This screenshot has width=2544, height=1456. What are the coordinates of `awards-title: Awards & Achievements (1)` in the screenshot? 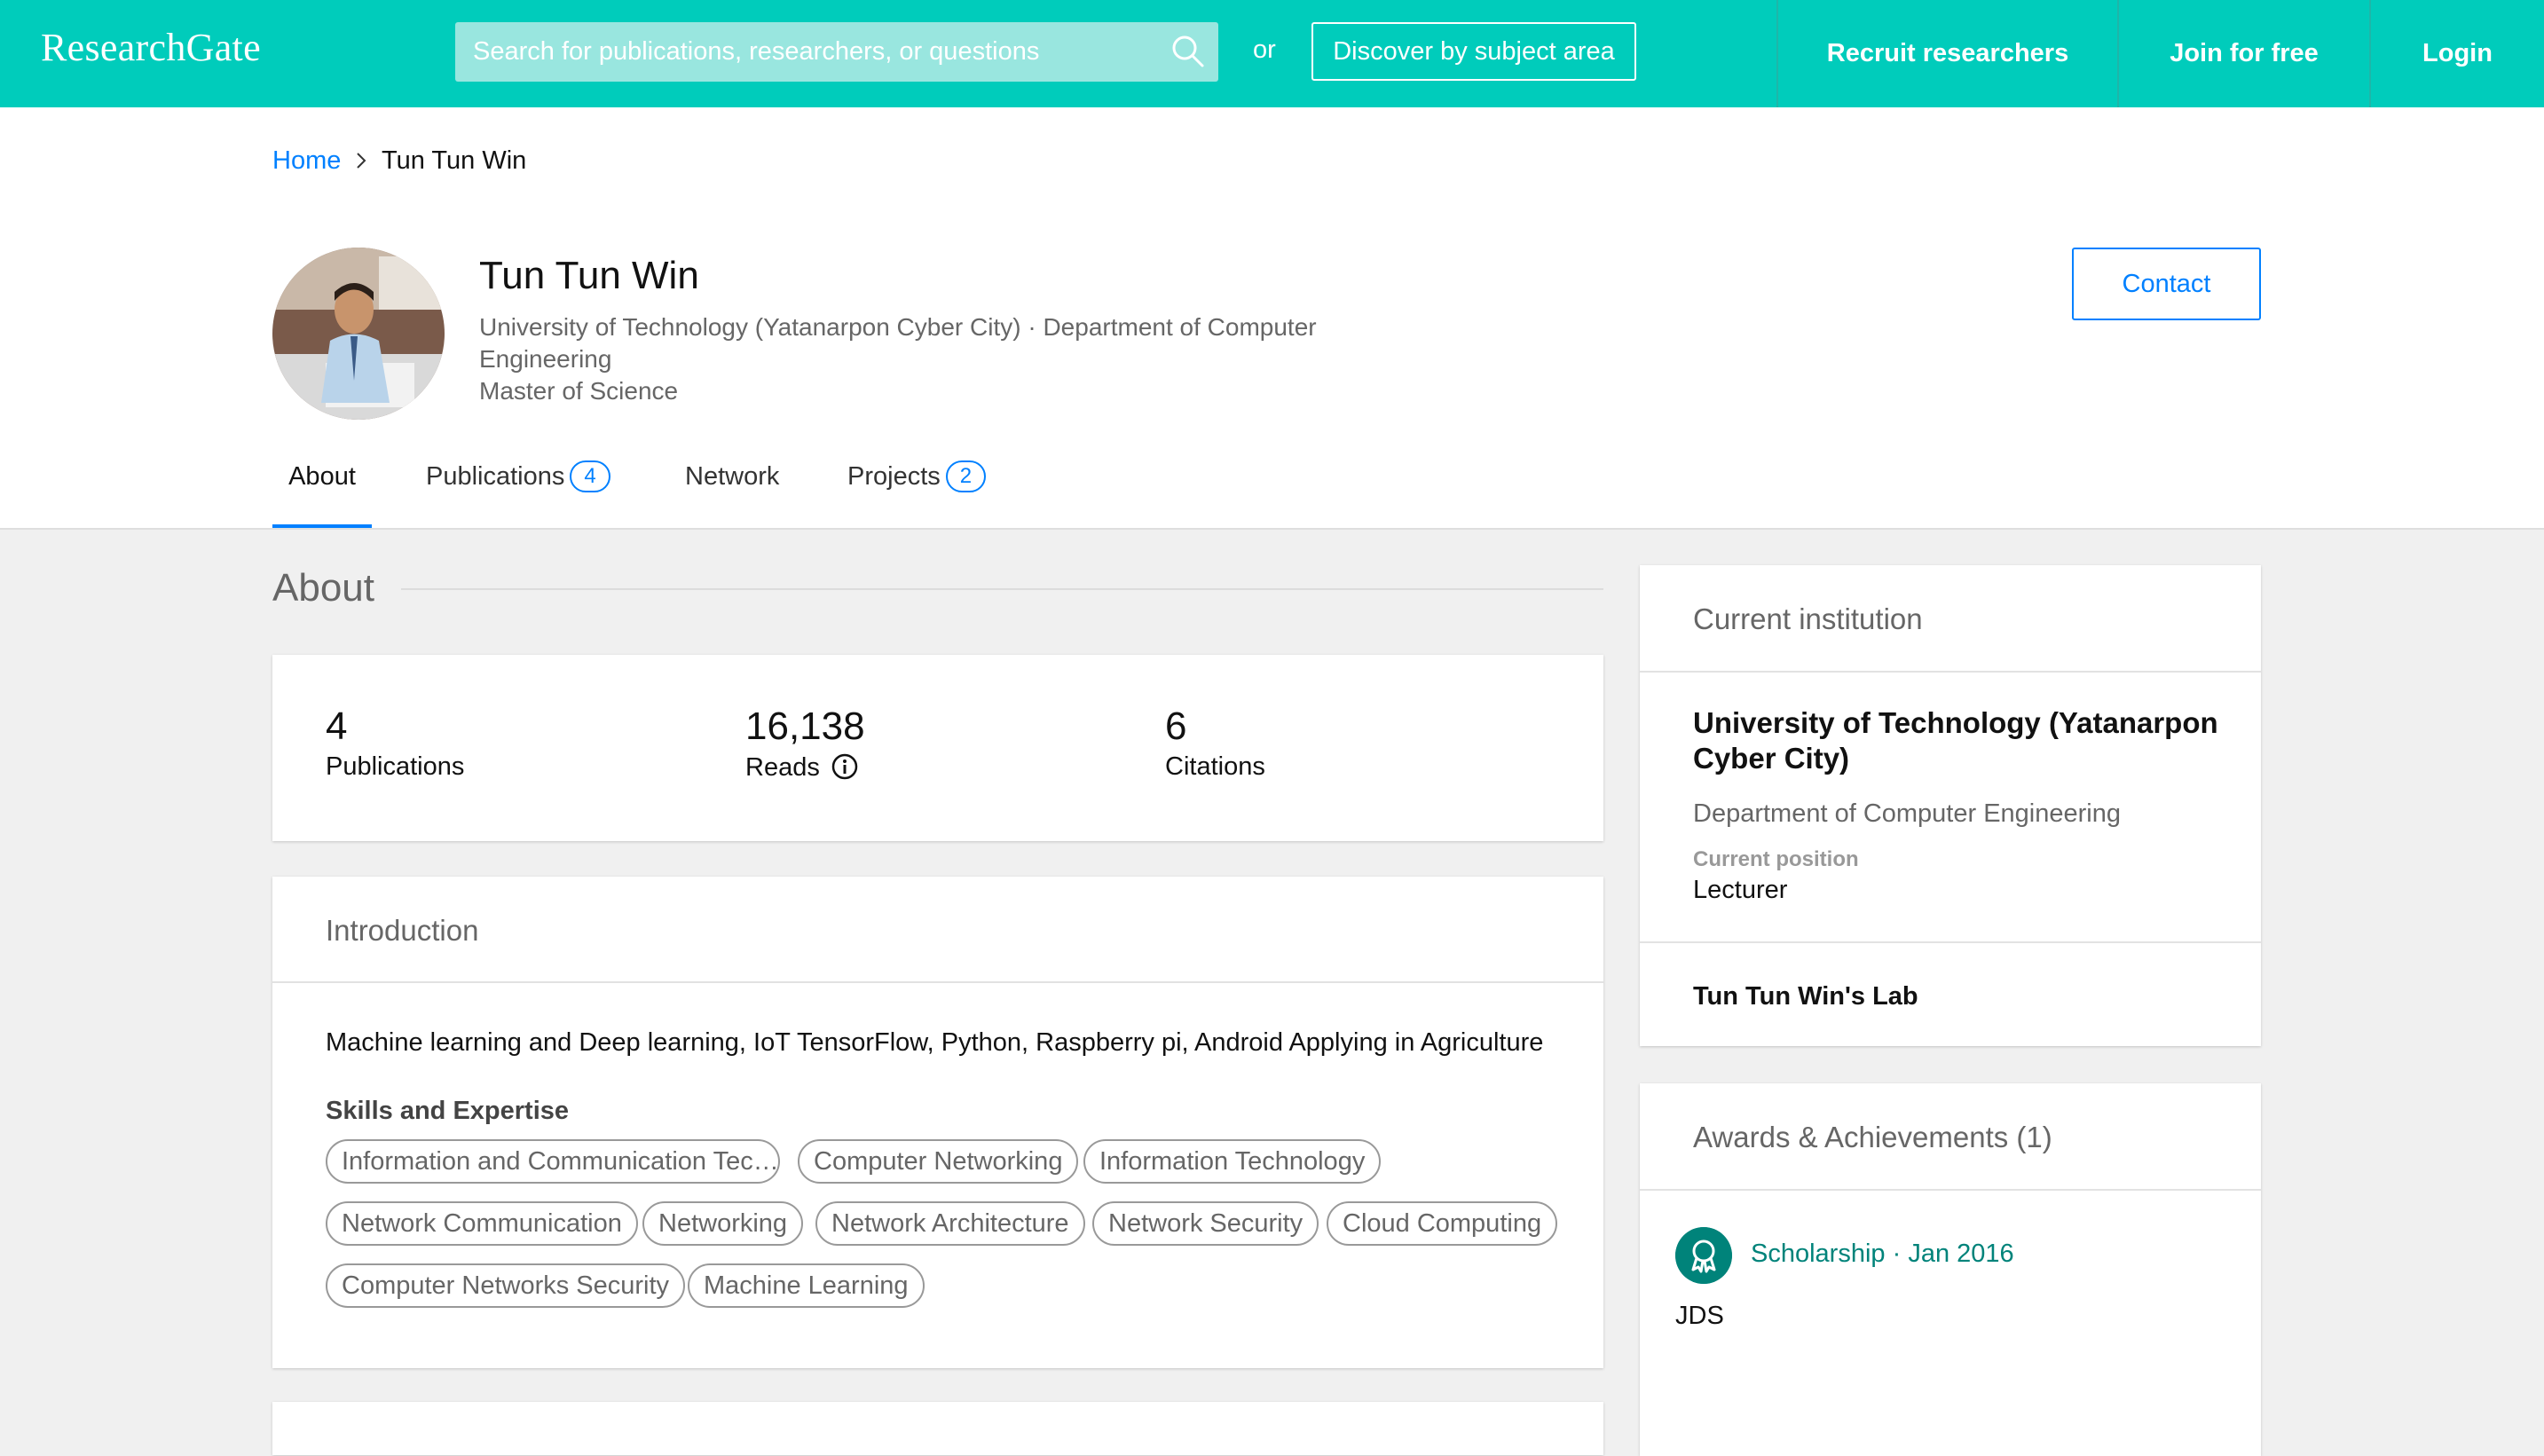 It's located at (1872, 1137).